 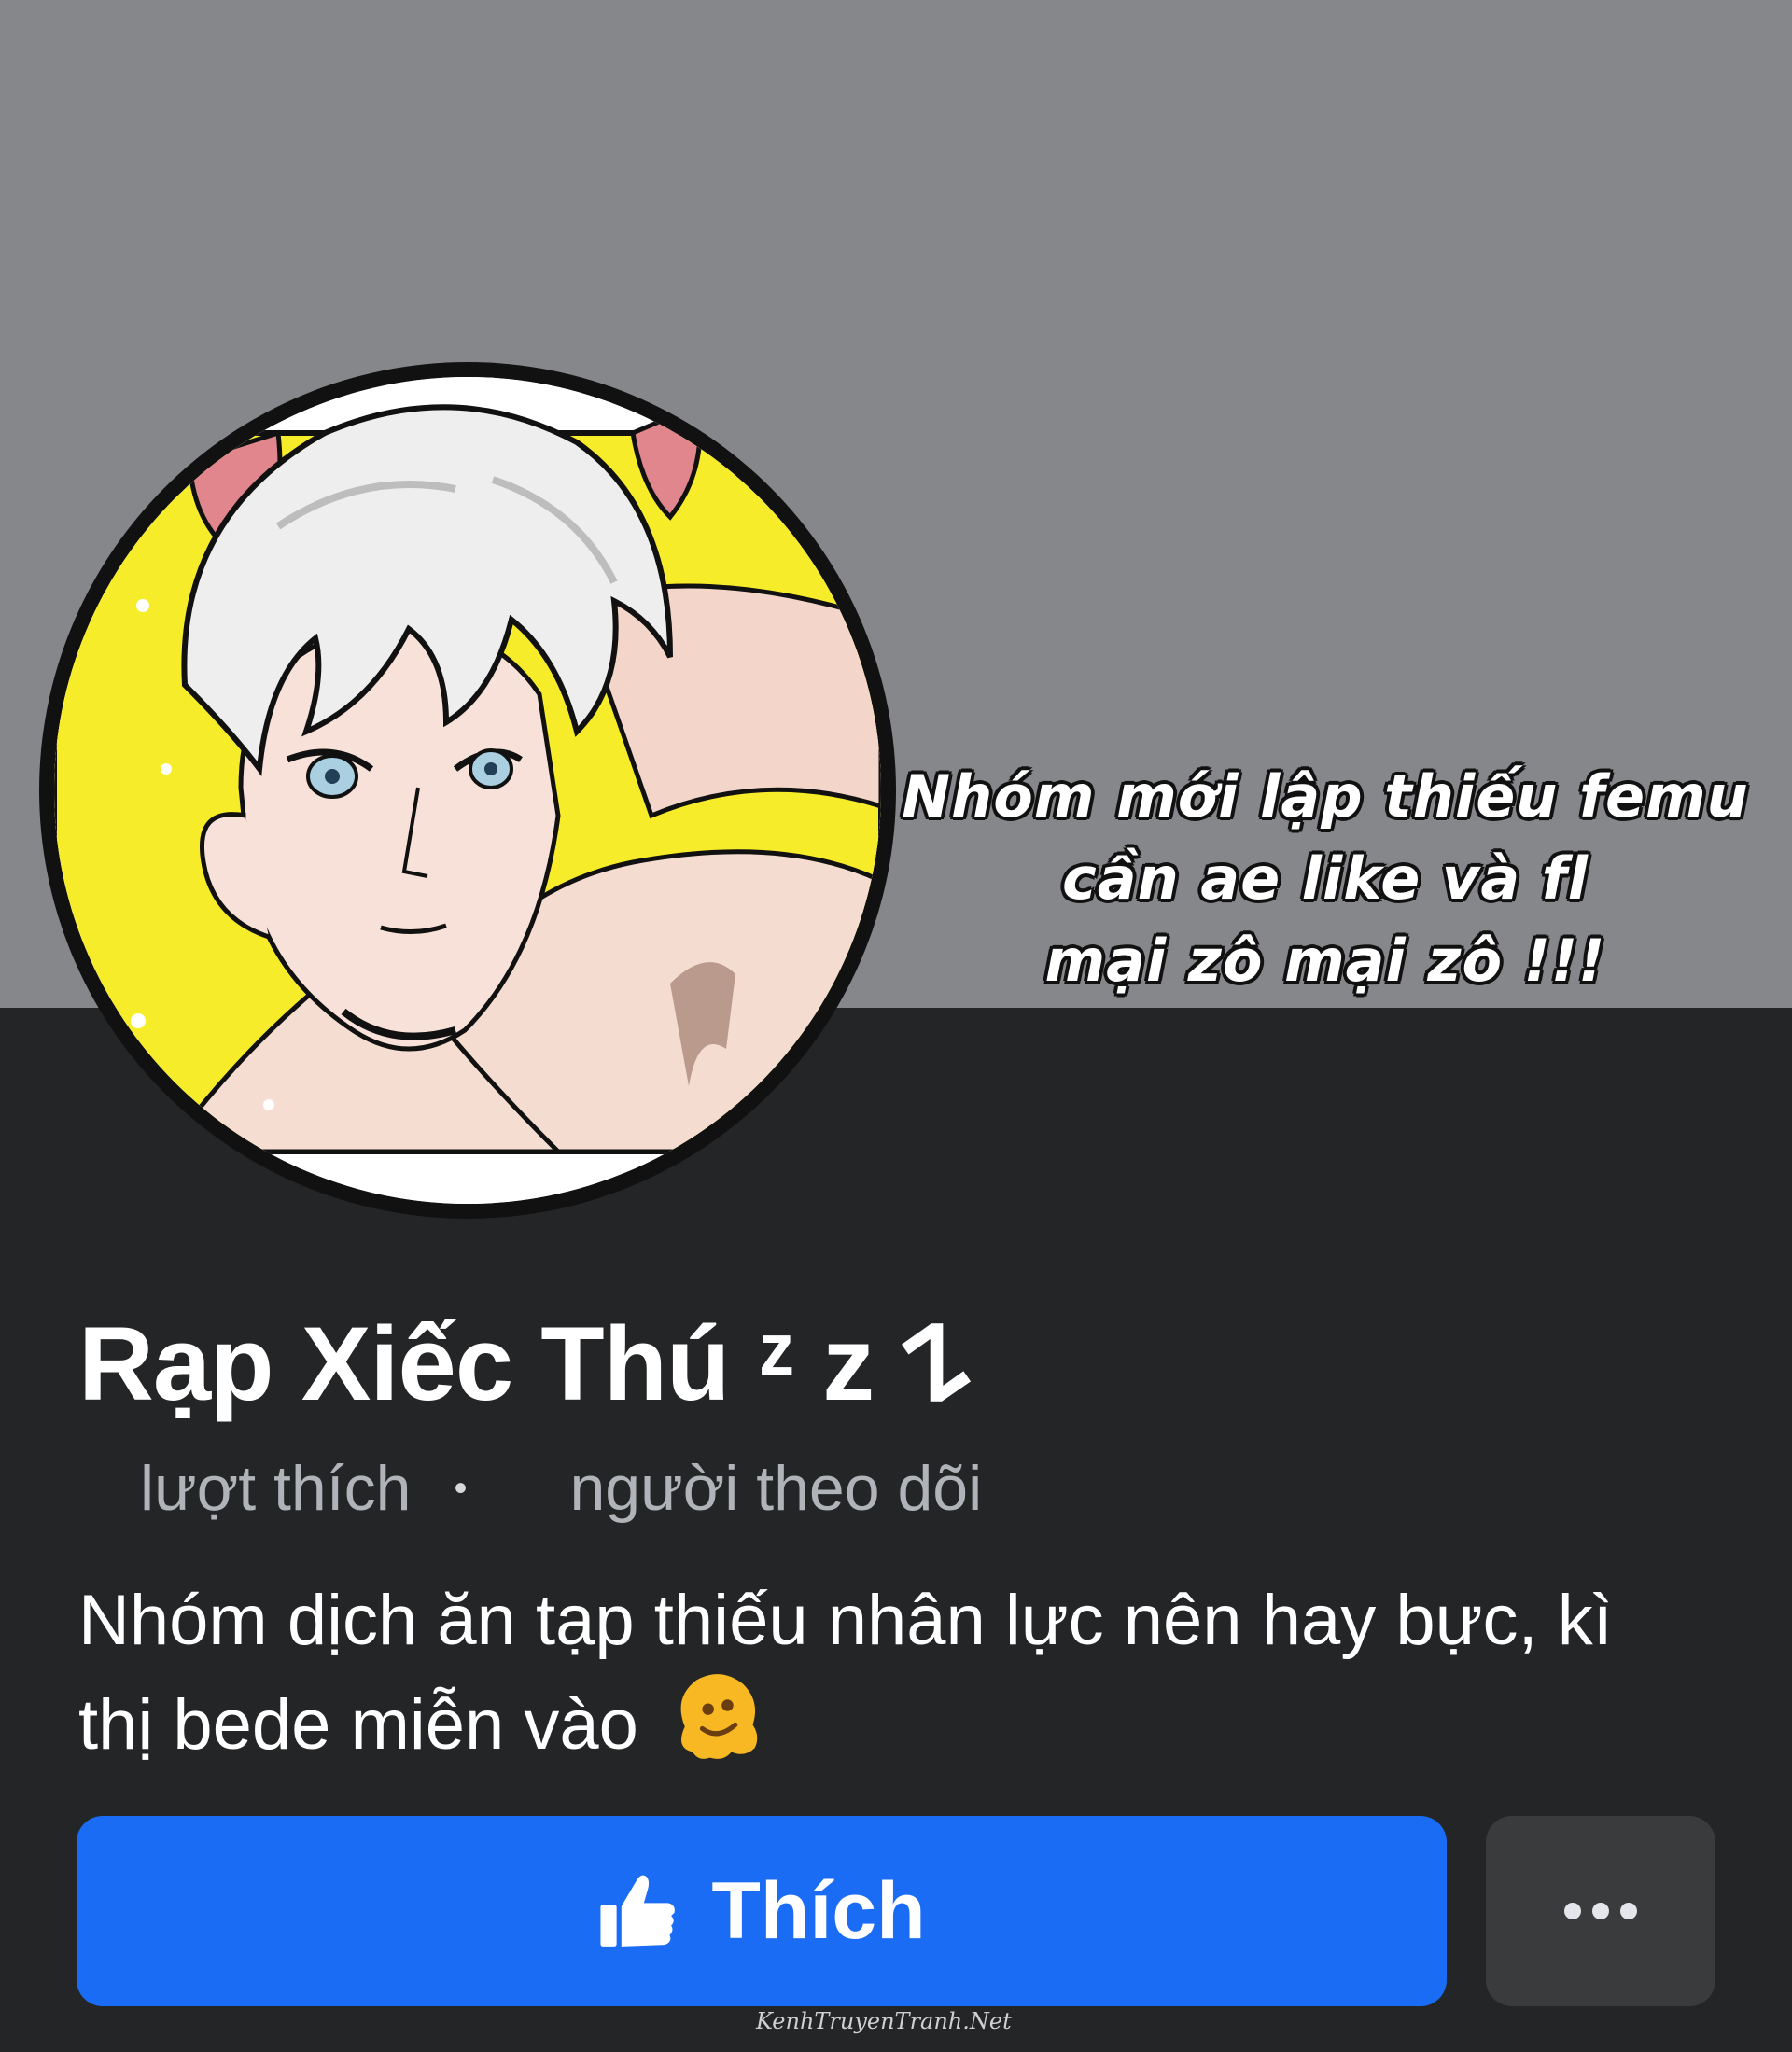 I want to click on thumbs-up-icon, so click(x=638, y=1911).